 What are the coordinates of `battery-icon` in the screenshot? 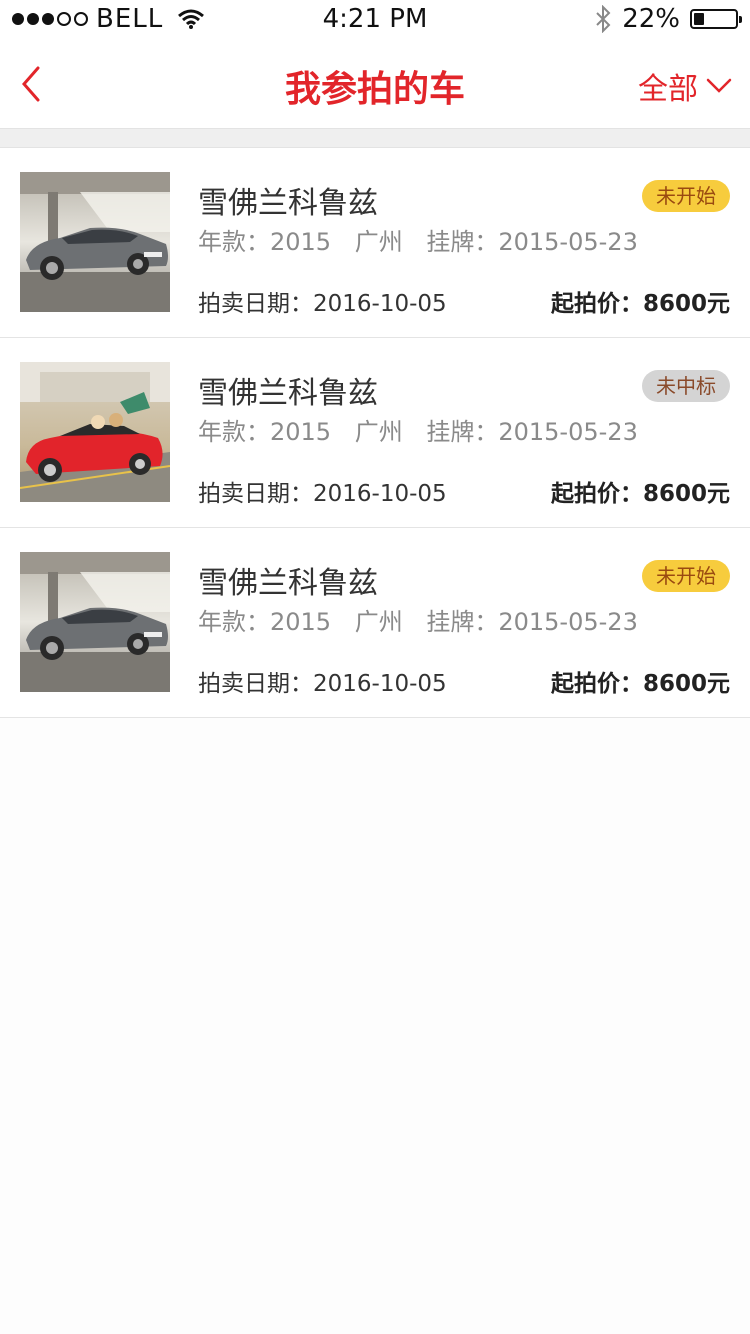 It's located at (716, 19).